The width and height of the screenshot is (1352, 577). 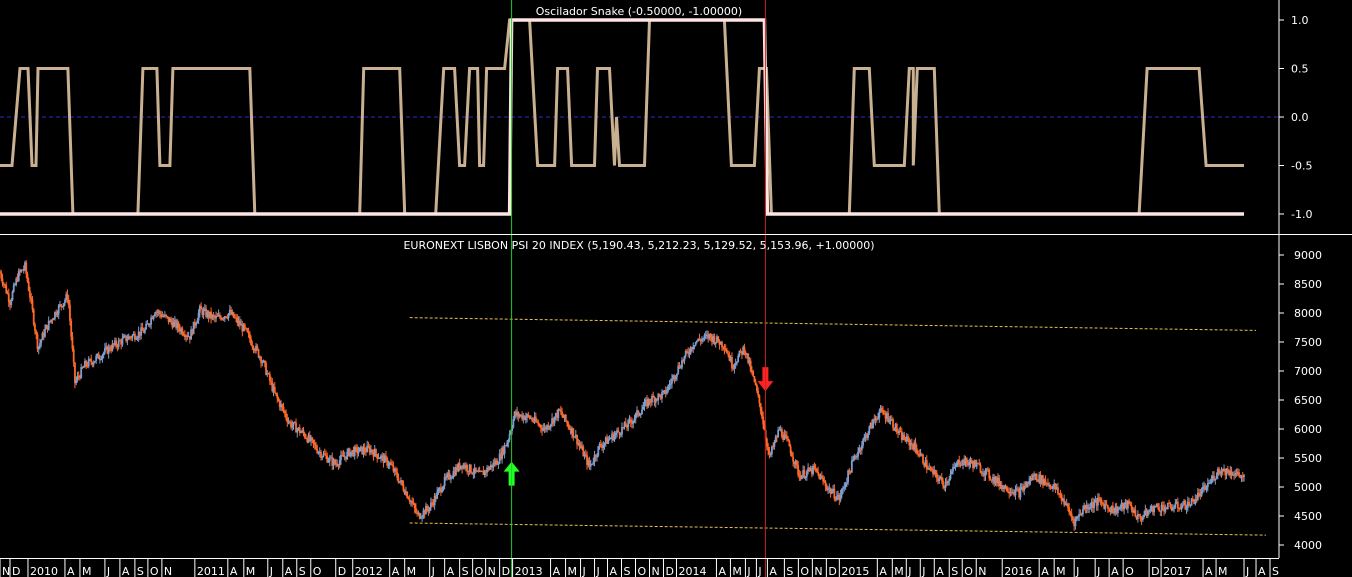 What do you see at coordinates (1308, 458) in the screenshot?
I see `price-tick-label: 5500` at bounding box center [1308, 458].